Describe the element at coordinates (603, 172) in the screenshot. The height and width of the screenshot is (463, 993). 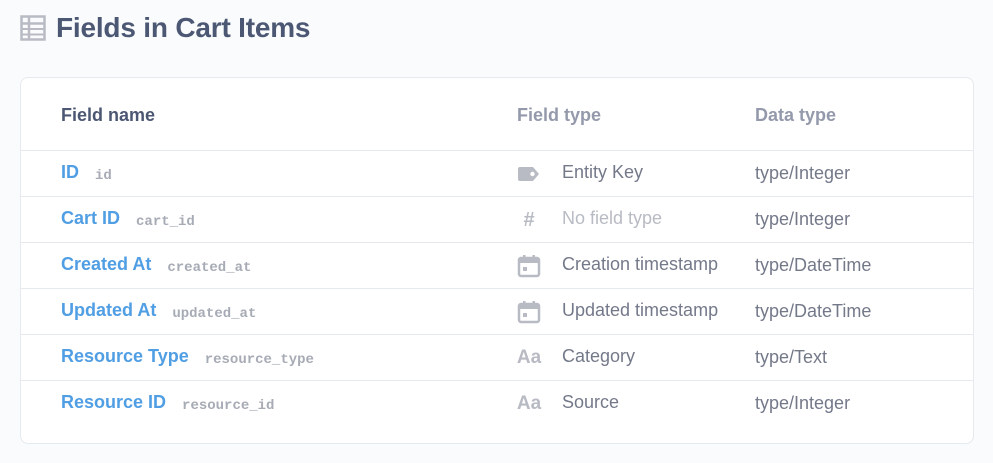
I see `field-type-label: Entity Key` at that location.